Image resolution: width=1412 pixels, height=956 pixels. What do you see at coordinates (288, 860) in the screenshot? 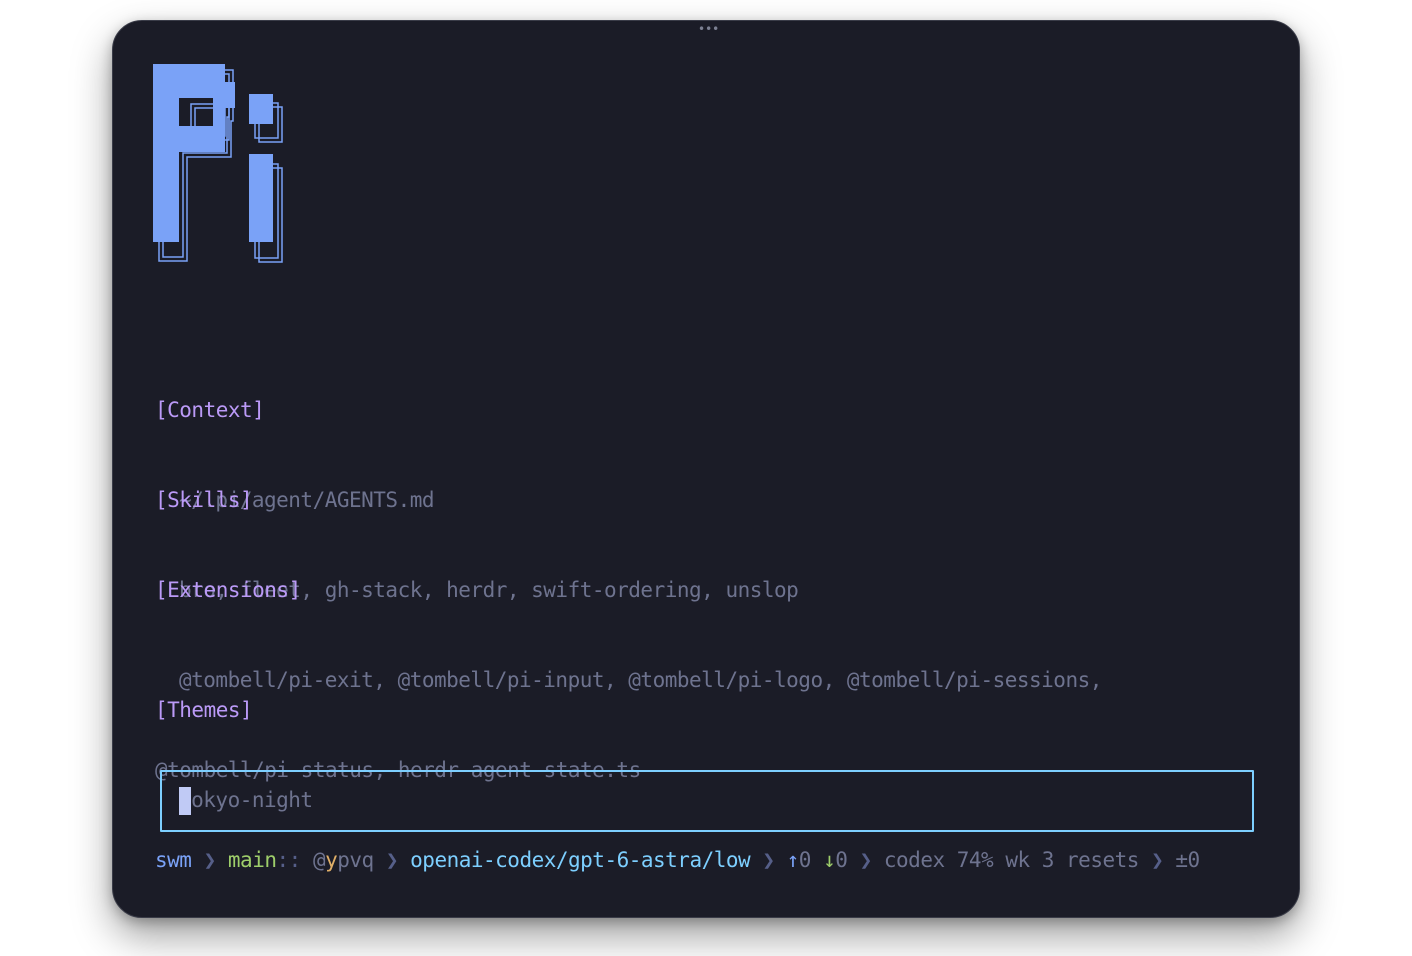
I see `status-branch-suffix: ::` at bounding box center [288, 860].